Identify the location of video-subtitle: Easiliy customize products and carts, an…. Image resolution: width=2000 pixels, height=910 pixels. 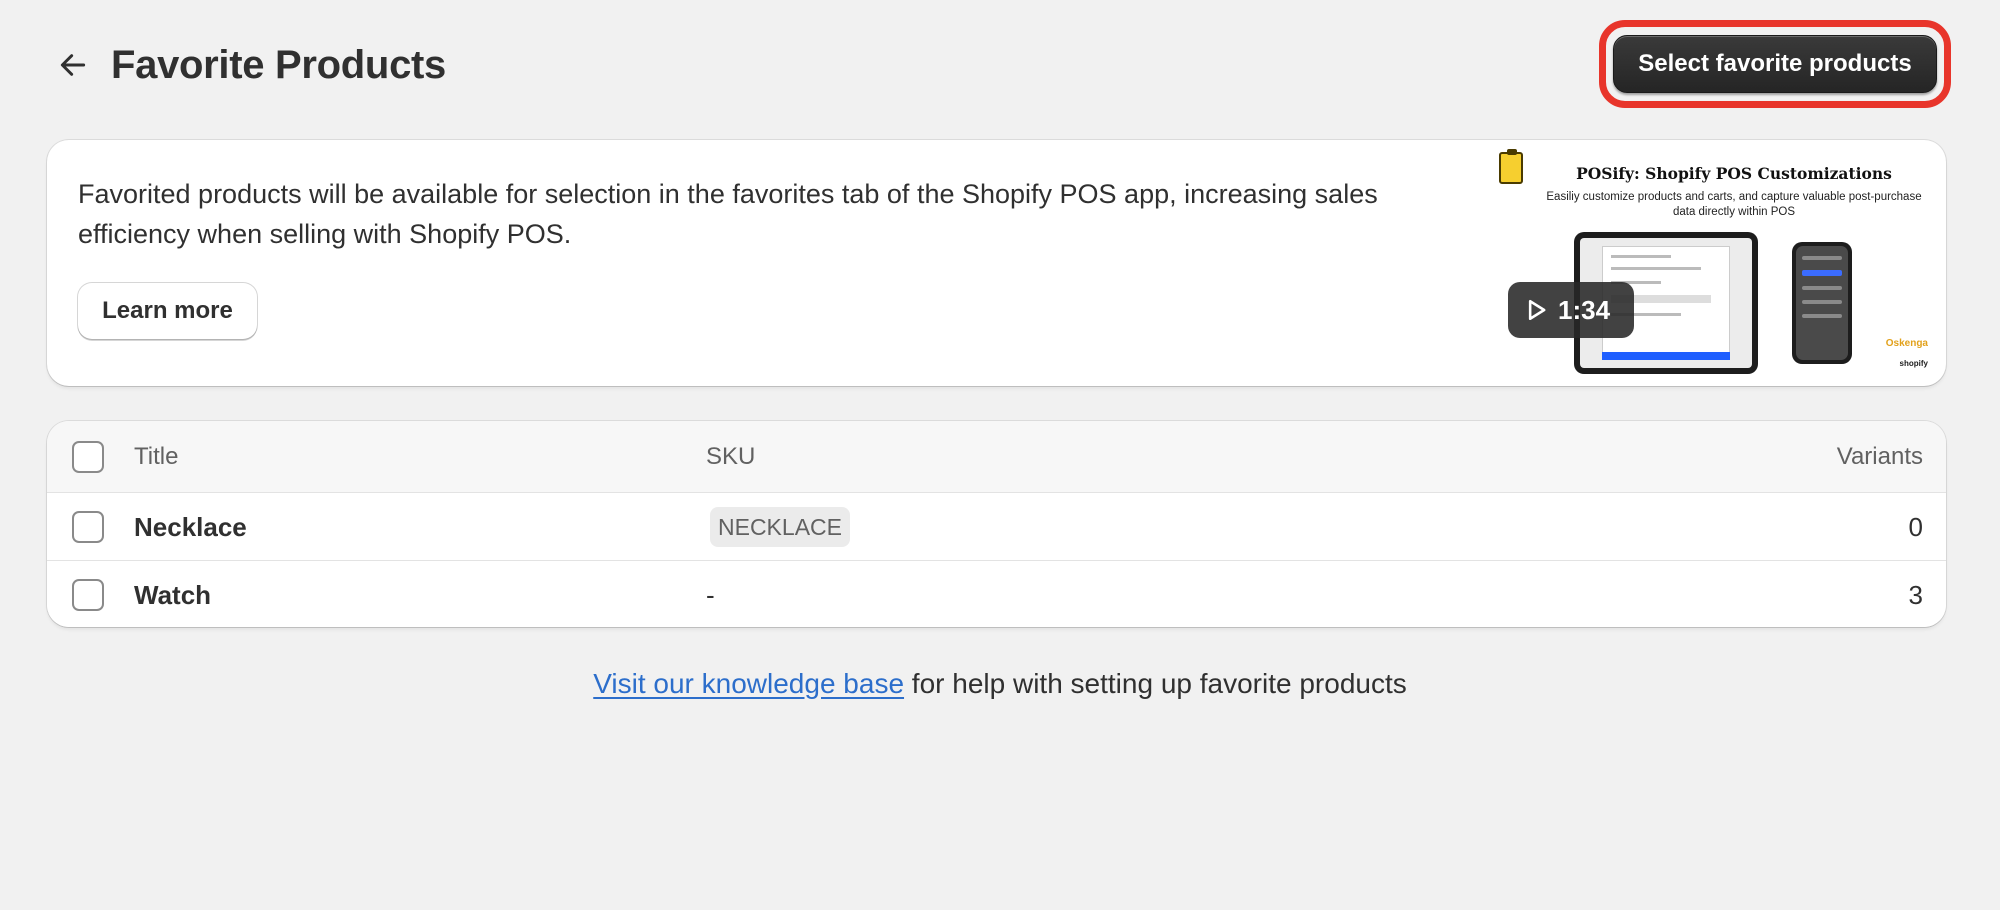
(1734, 204).